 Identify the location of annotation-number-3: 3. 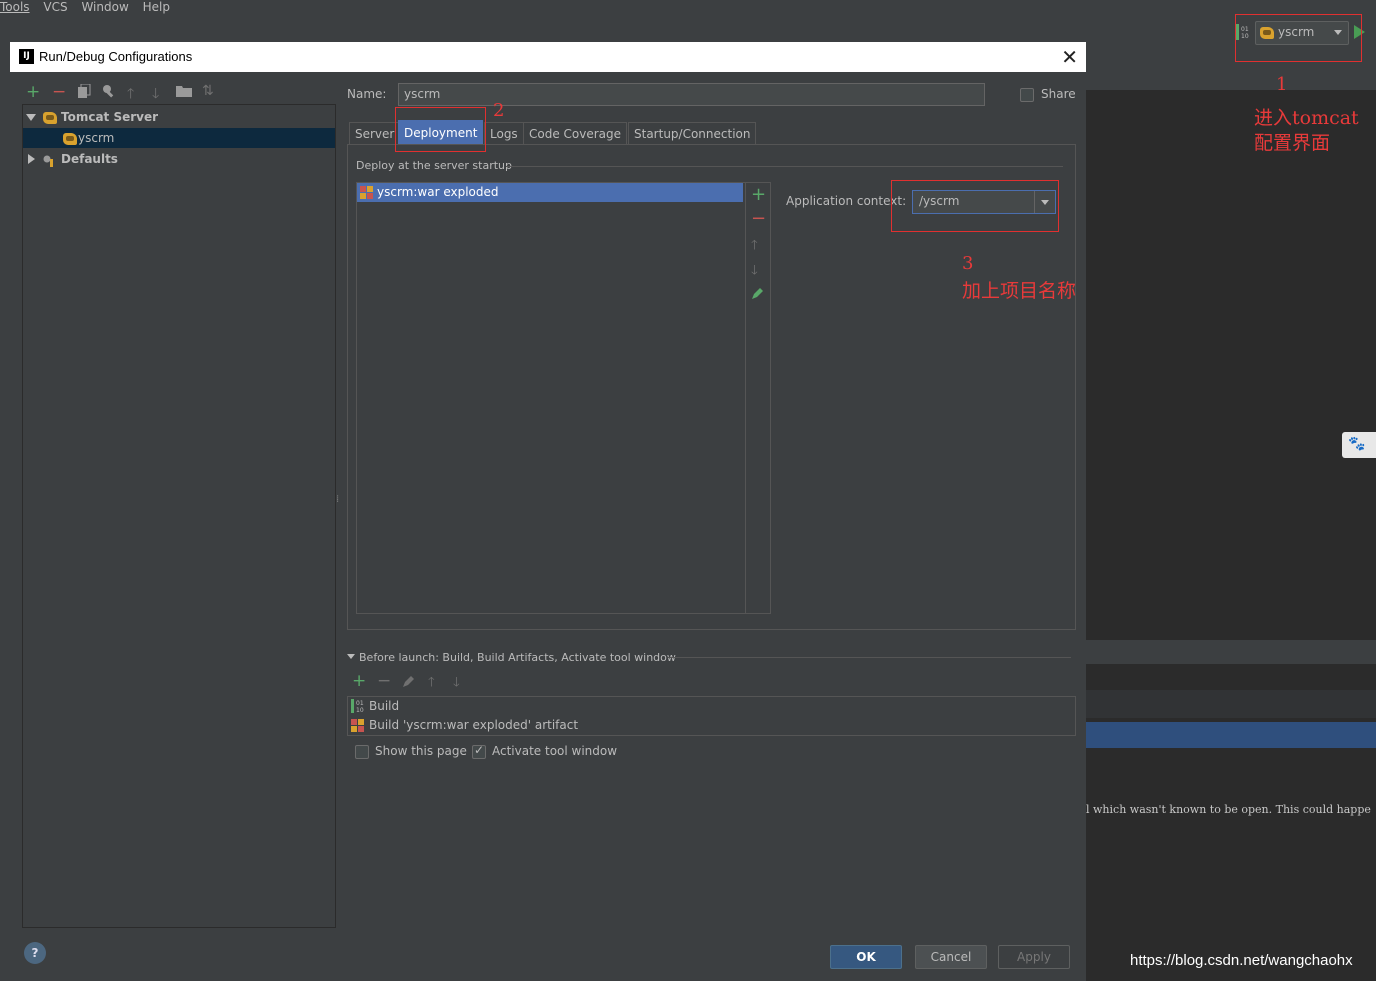
(968, 263).